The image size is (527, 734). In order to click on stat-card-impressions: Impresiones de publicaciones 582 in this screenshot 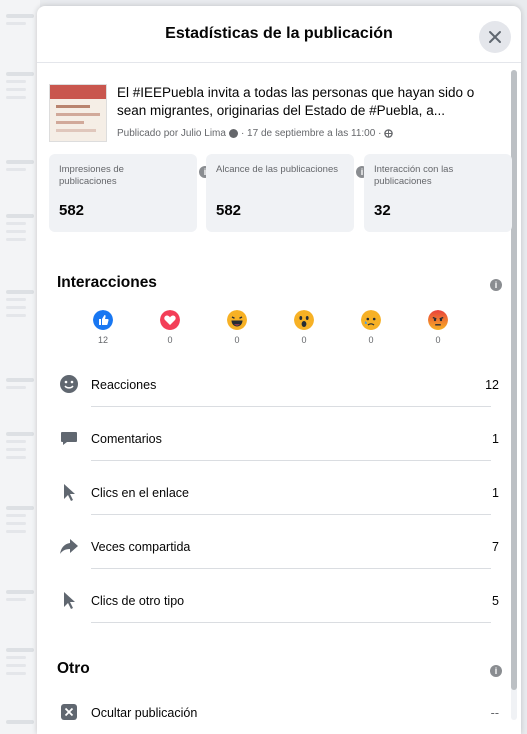, I will do `click(123, 193)`.